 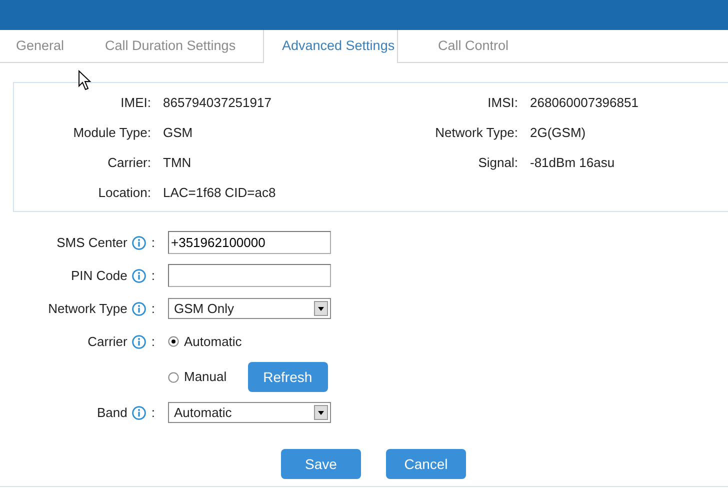 I want to click on field-value: -81dBm 16asu, so click(x=572, y=163).